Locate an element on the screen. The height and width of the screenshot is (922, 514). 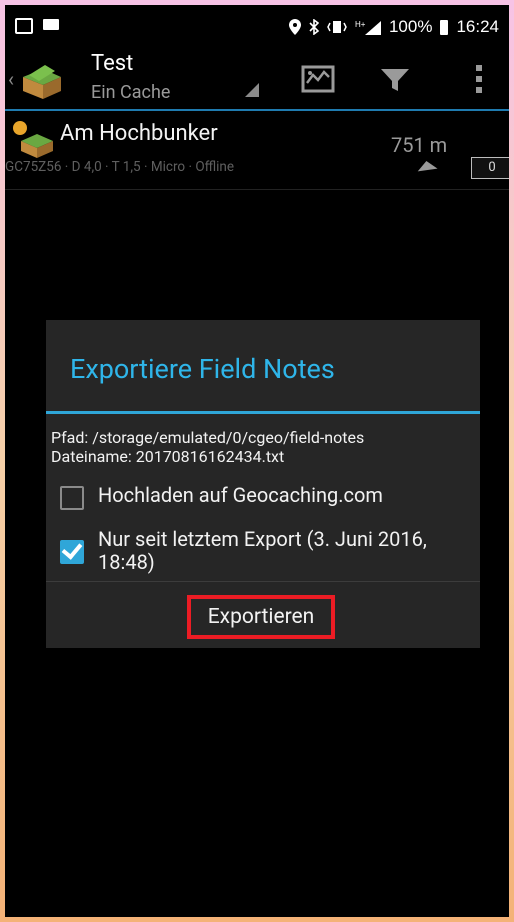
button-divider is located at coordinates (263, 581).